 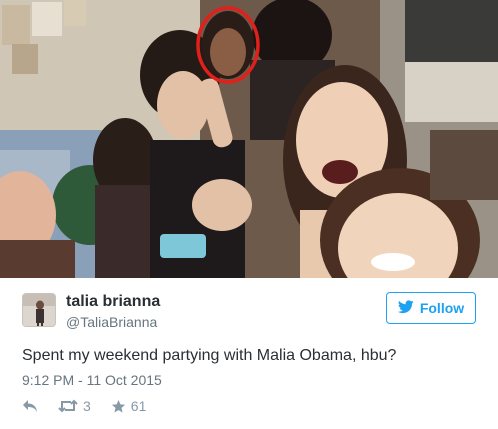 I want to click on tweet-actions: 3 61, so click(x=94, y=406).